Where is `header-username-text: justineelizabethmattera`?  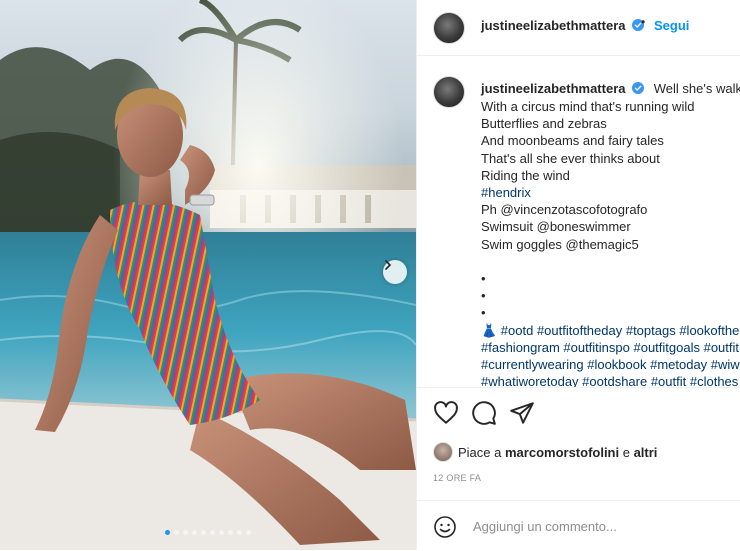 header-username-text: justineelizabethmattera is located at coordinates (553, 25).